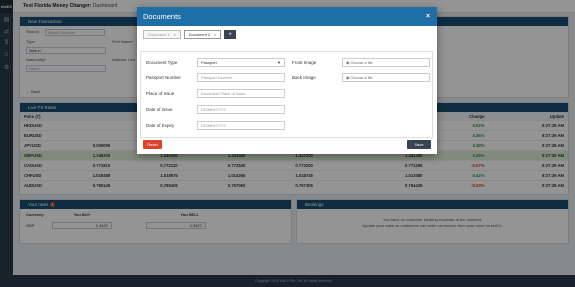  Describe the element at coordinates (209, 62) in the screenshot. I see `document-type-value: Passport` at that location.